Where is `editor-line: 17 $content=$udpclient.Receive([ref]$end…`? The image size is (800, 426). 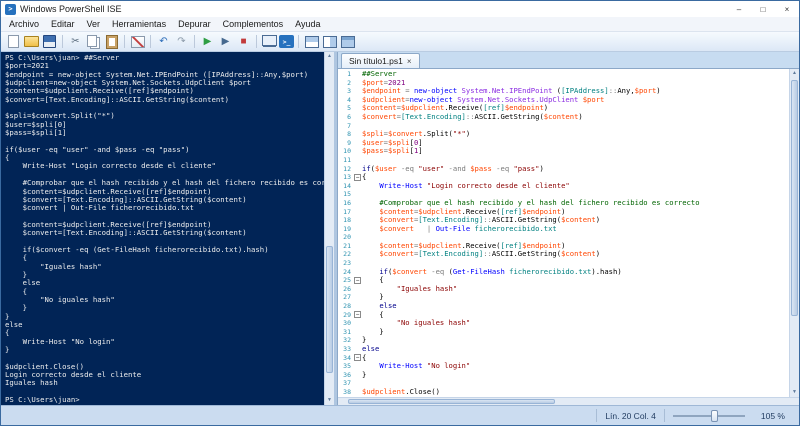 editor-line: 17 $content=$udpclient.Receive([ref]$end… is located at coordinates (568, 212).